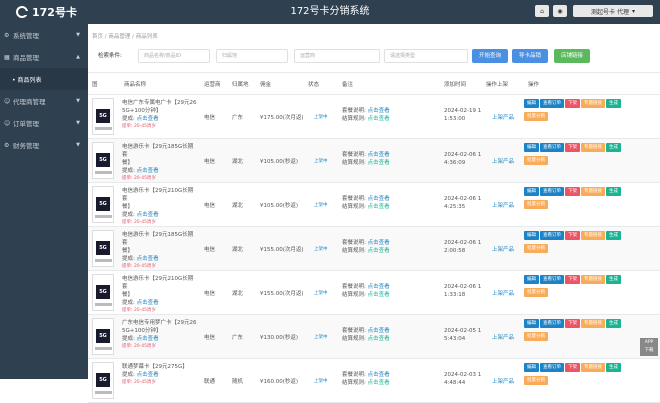  Describe the element at coordinates (572, 56) in the screenshot. I see `shop-link-button: 店铺链接` at that location.